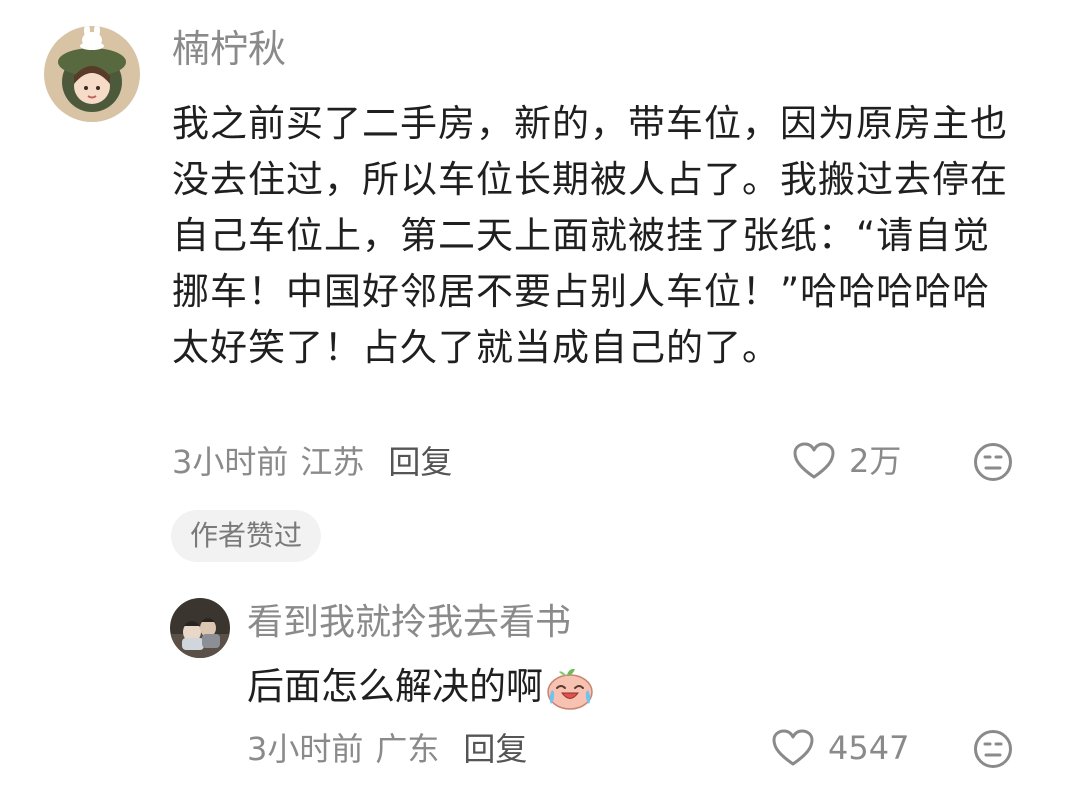 This screenshot has width=1078, height=809. What do you see at coordinates (847, 461) in the screenshot?
I see `like-button: 2万` at bounding box center [847, 461].